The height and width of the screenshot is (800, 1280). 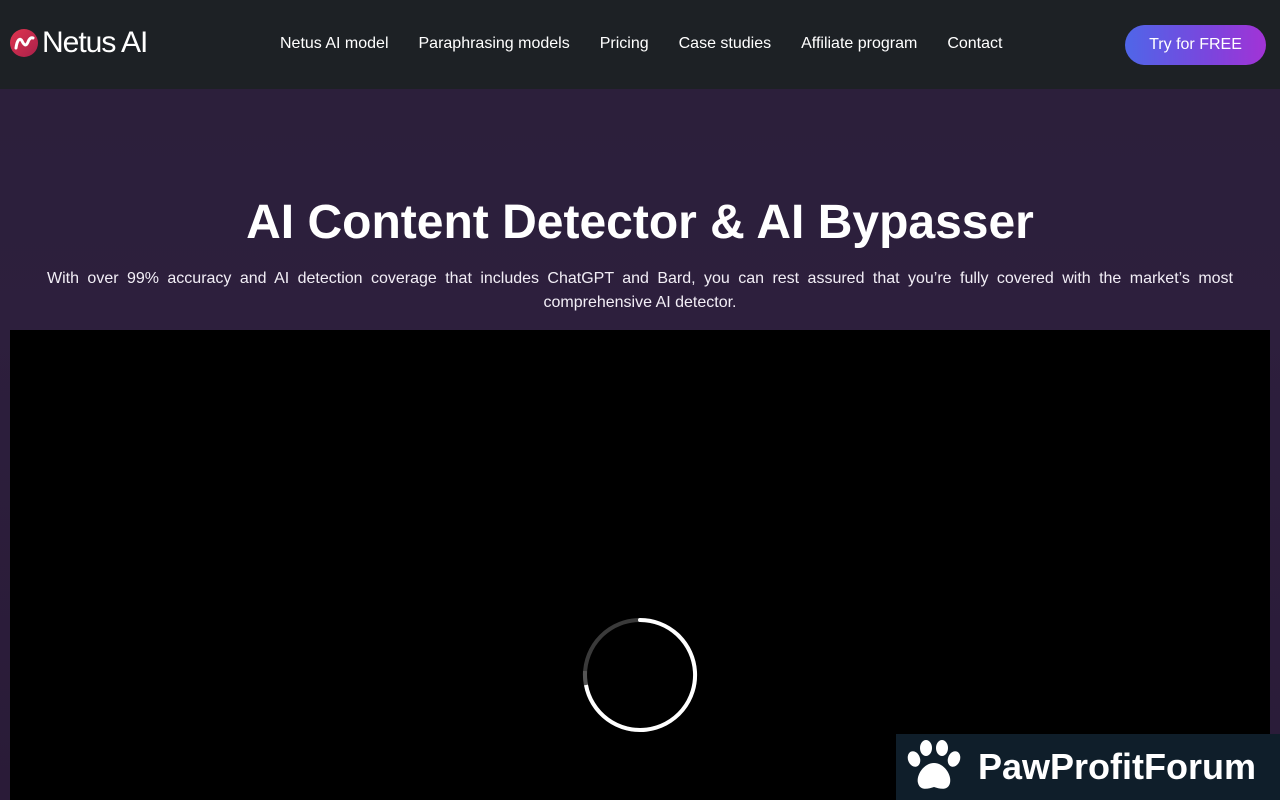 I want to click on nav-link-paraphrasing-models: Paraphrasing models, so click(x=494, y=44).